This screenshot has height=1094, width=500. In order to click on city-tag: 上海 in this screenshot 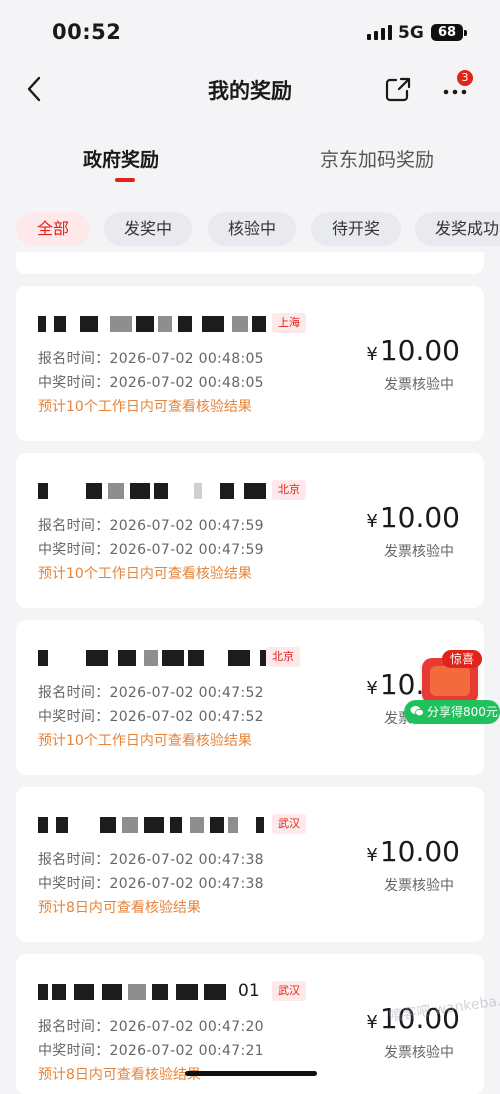, I will do `click(289, 323)`.